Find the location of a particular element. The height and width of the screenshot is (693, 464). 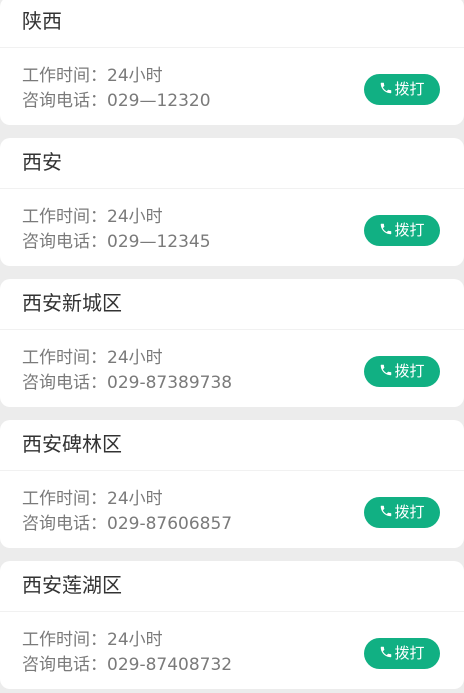

consult-phone: 咨询电话：029—12320 is located at coordinates (116, 98).